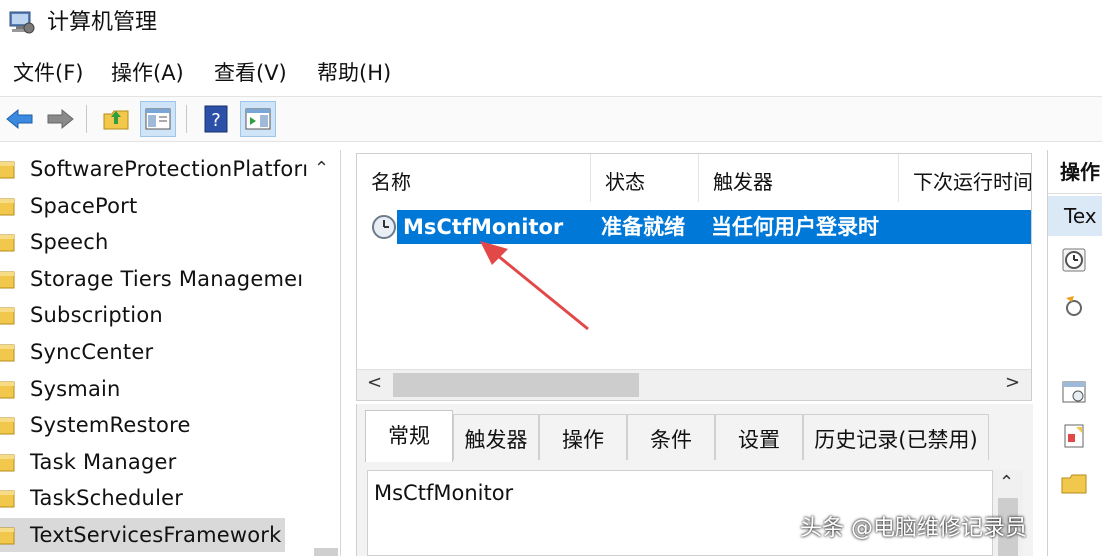 Image resolution: width=1102 pixels, height=556 pixels. What do you see at coordinates (22, 22) in the screenshot?
I see `computer-management-icon` at bounding box center [22, 22].